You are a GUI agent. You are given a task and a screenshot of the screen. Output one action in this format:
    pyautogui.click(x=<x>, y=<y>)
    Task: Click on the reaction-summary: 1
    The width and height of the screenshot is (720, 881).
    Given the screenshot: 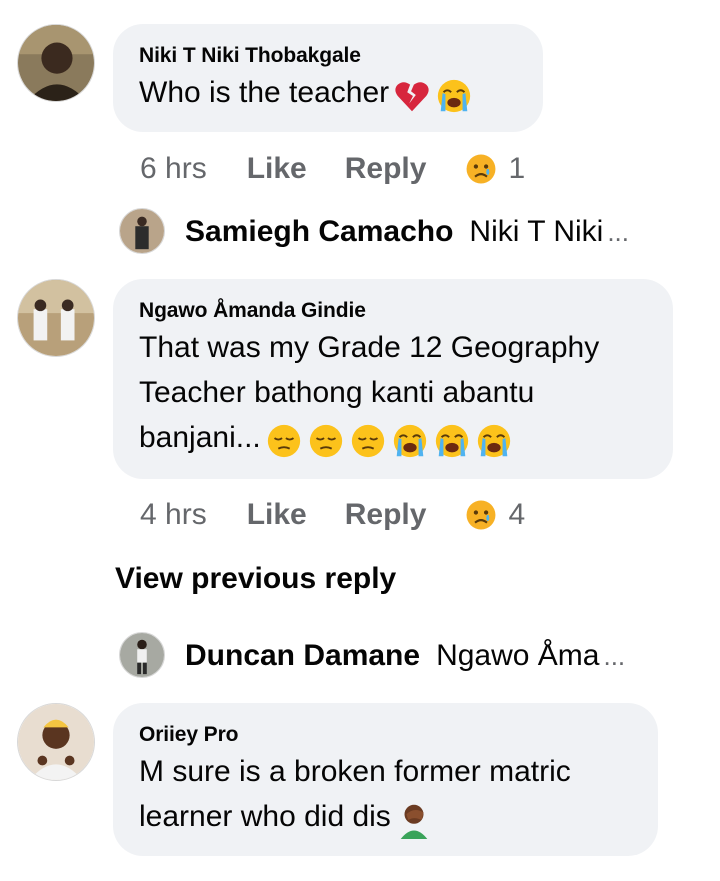 What is the action you would take?
    pyautogui.click(x=494, y=169)
    